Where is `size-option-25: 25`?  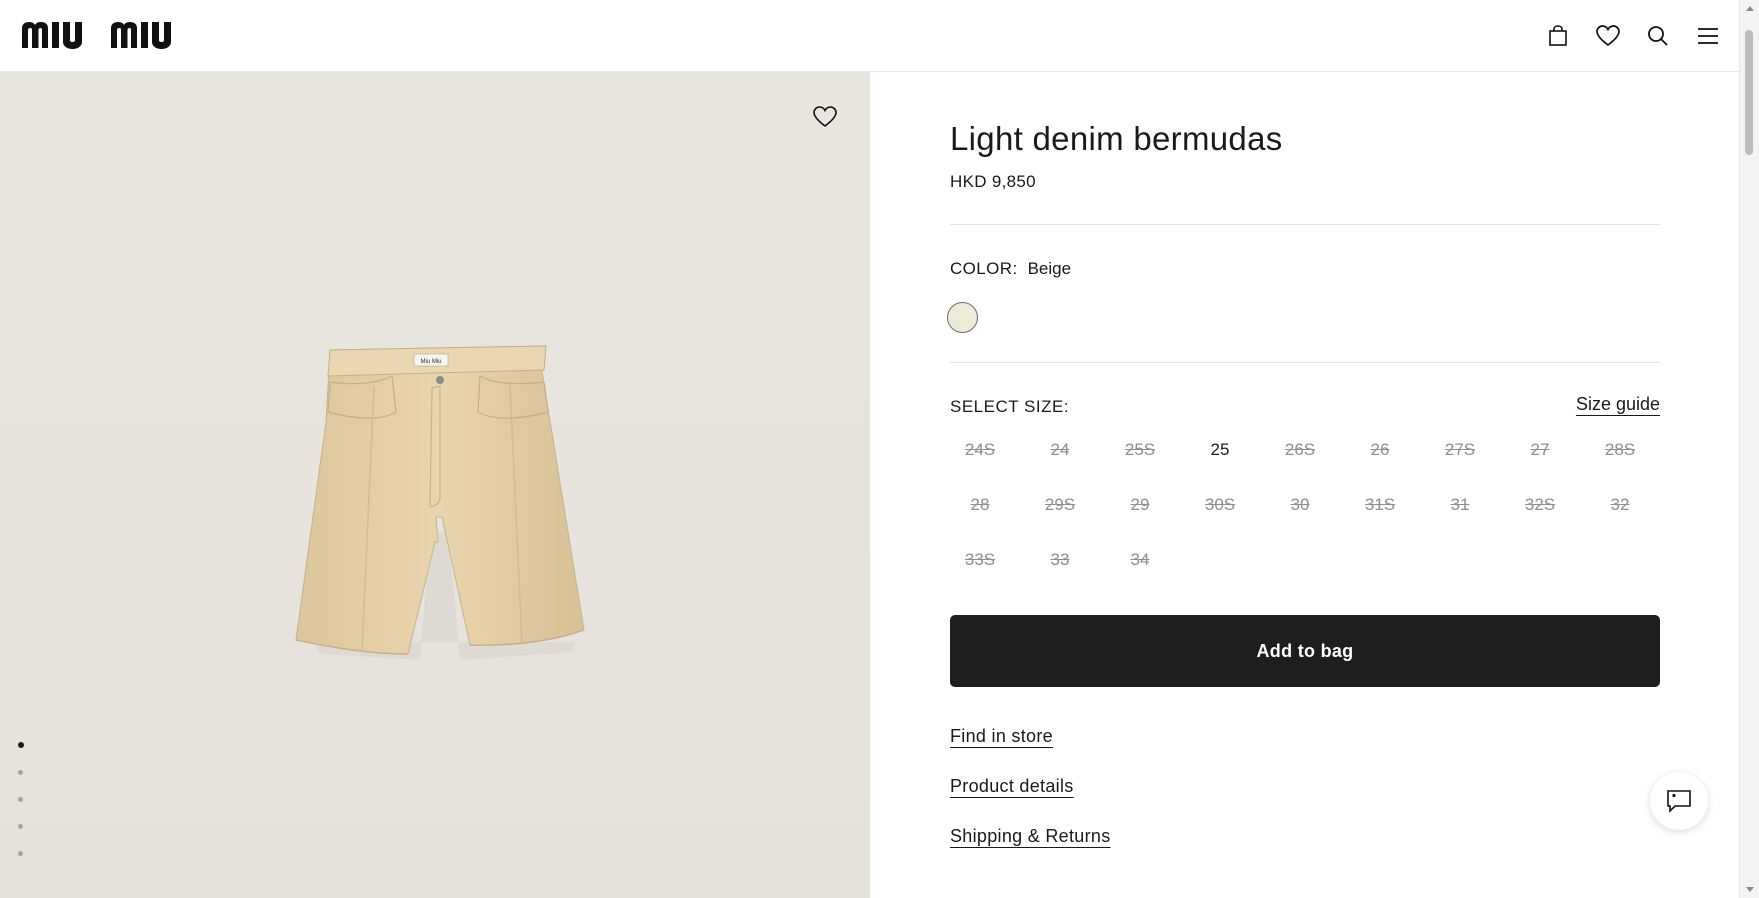 size-option-25: 25 is located at coordinates (1220, 450).